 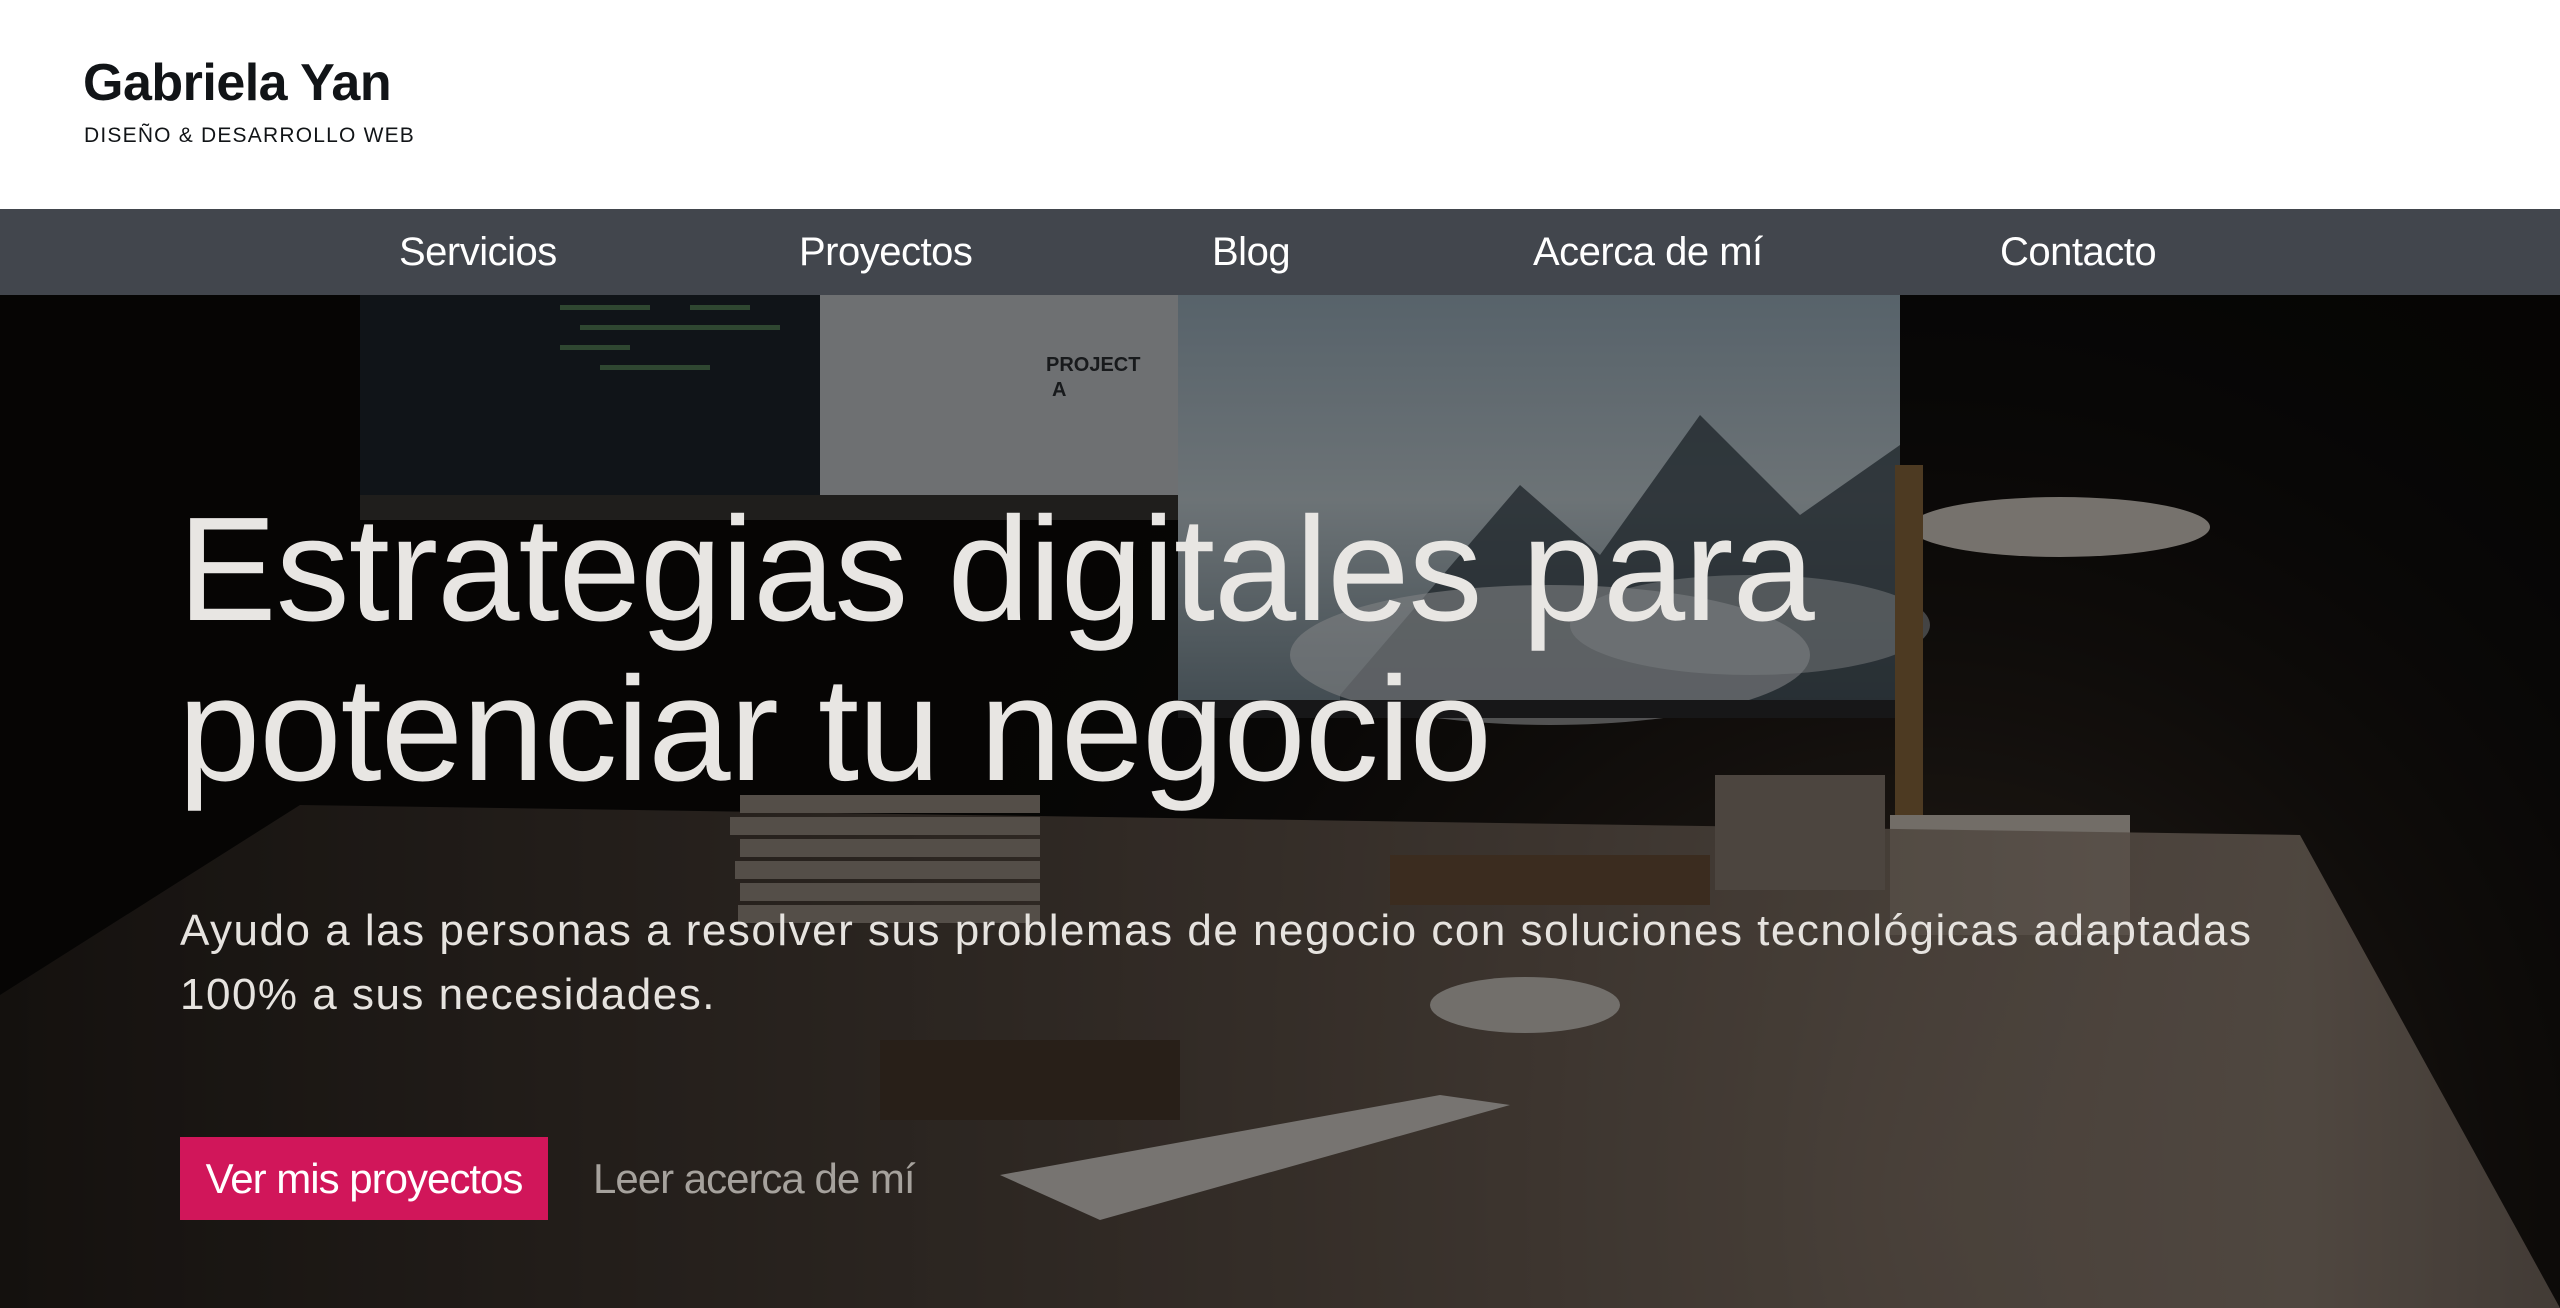 What do you see at coordinates (237, 83) in the screenshot?
I see `site-title: Gabriela Yan` at bounding box center [237, 83].